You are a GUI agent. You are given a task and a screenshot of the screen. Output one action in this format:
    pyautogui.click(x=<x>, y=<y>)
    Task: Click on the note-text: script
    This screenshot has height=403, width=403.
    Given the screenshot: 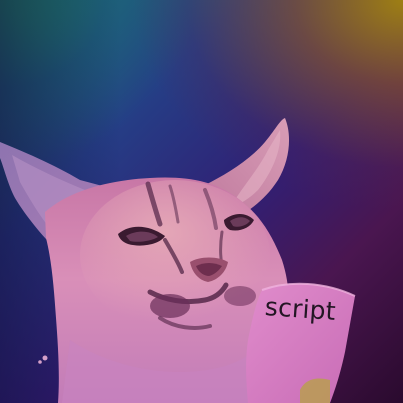 What is the action you would take?
    pyautogui.click(x=300, y=309)
    